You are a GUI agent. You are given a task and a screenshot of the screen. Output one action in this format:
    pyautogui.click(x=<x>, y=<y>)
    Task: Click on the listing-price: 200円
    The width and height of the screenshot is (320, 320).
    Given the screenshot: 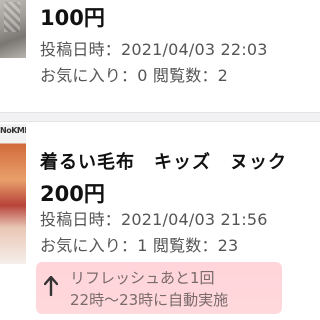 What is the action you would take?
    pyautogui.click(x=72, y=194)
    